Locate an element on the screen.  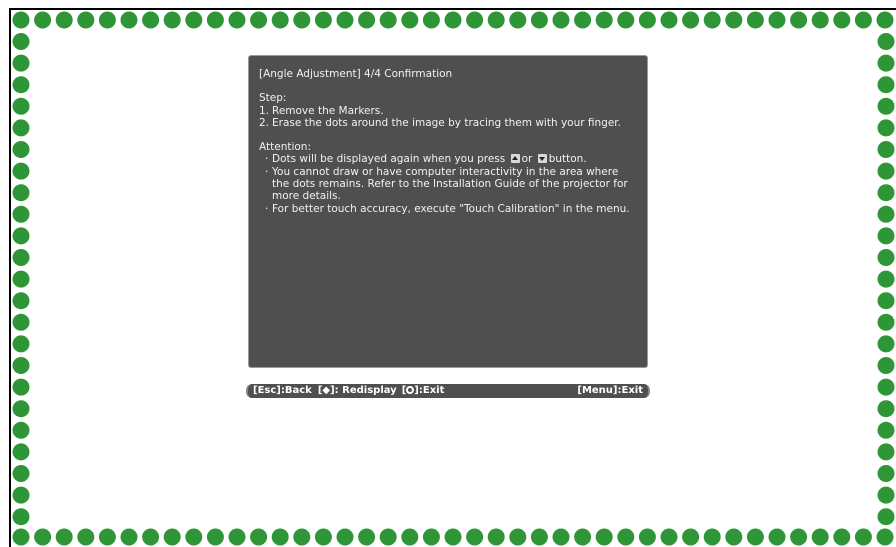
enter-key-label: [] is located at coordinates (410, 391).